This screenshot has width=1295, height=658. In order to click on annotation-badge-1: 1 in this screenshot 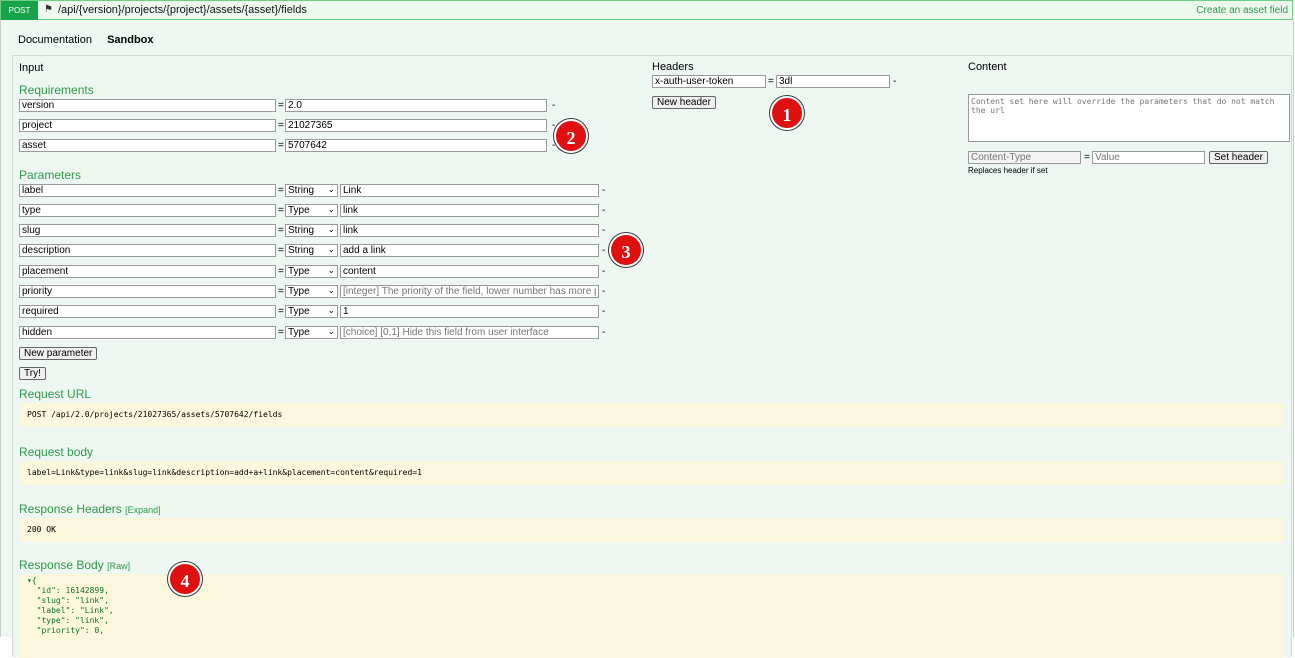, I will do `click(787, 113)`.